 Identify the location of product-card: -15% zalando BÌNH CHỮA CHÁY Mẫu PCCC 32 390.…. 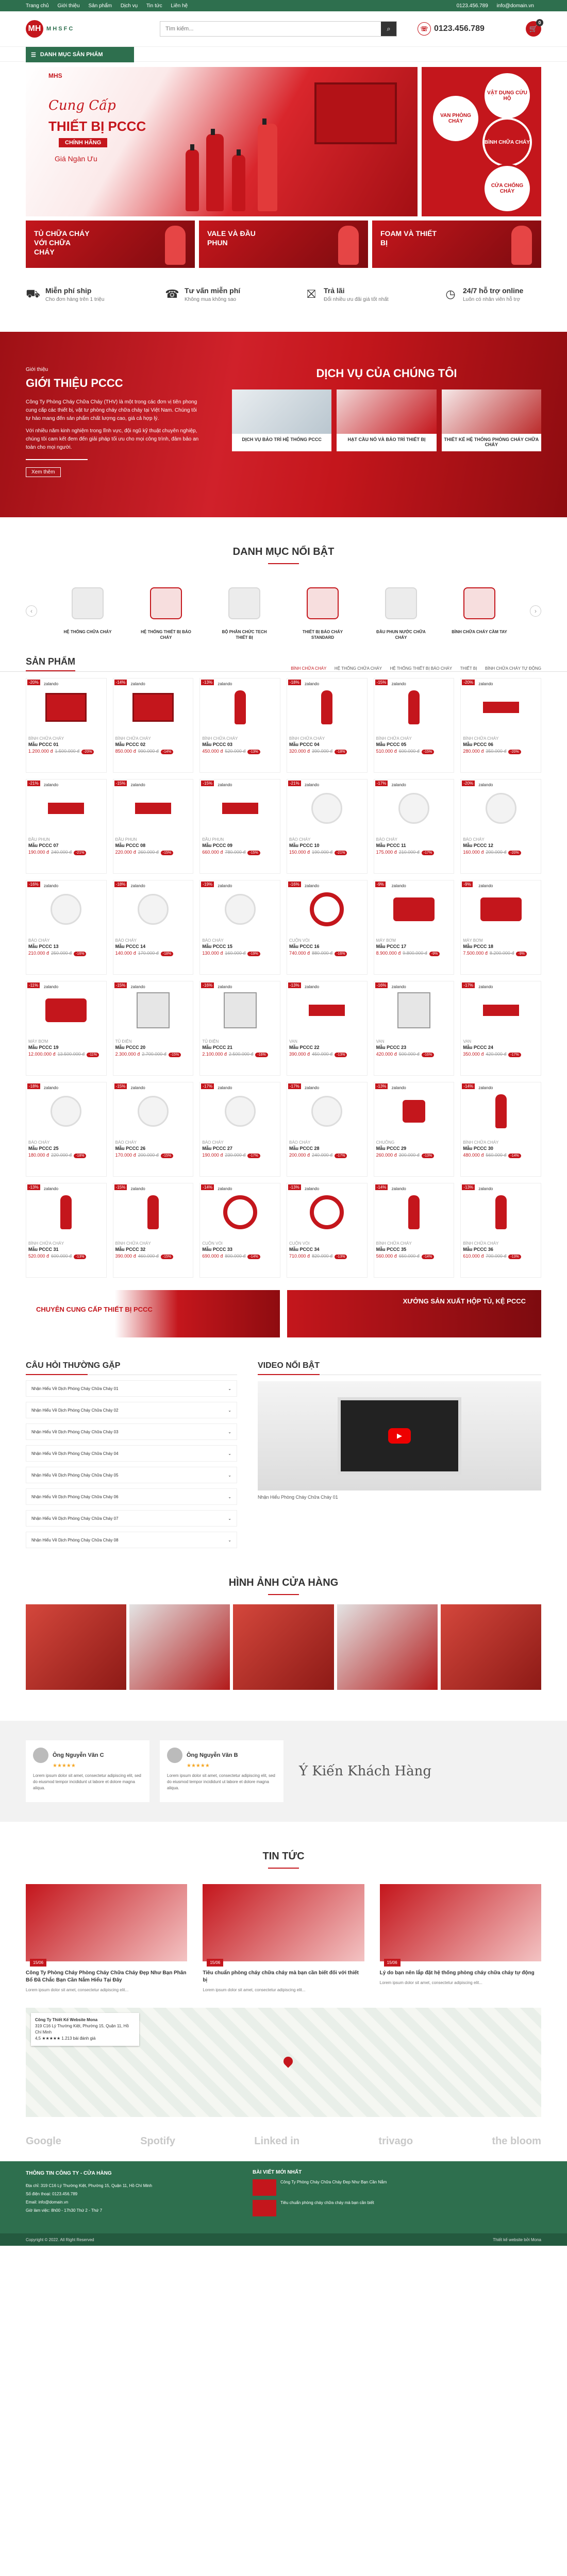
(153, 1230).